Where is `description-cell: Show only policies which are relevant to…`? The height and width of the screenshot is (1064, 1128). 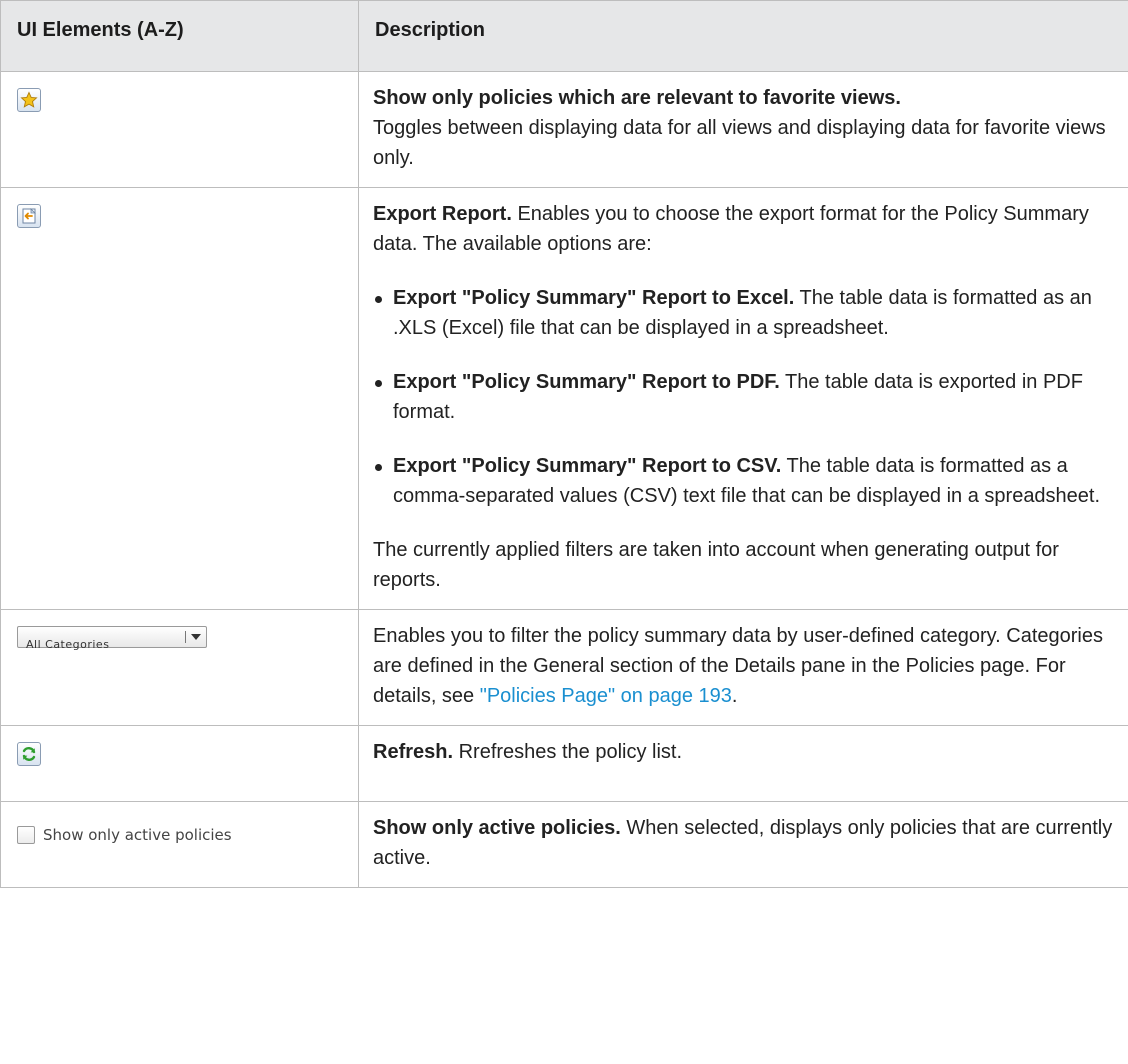
description-cell: Show only policies which are relevant to… is located at coordinates (743, 129).